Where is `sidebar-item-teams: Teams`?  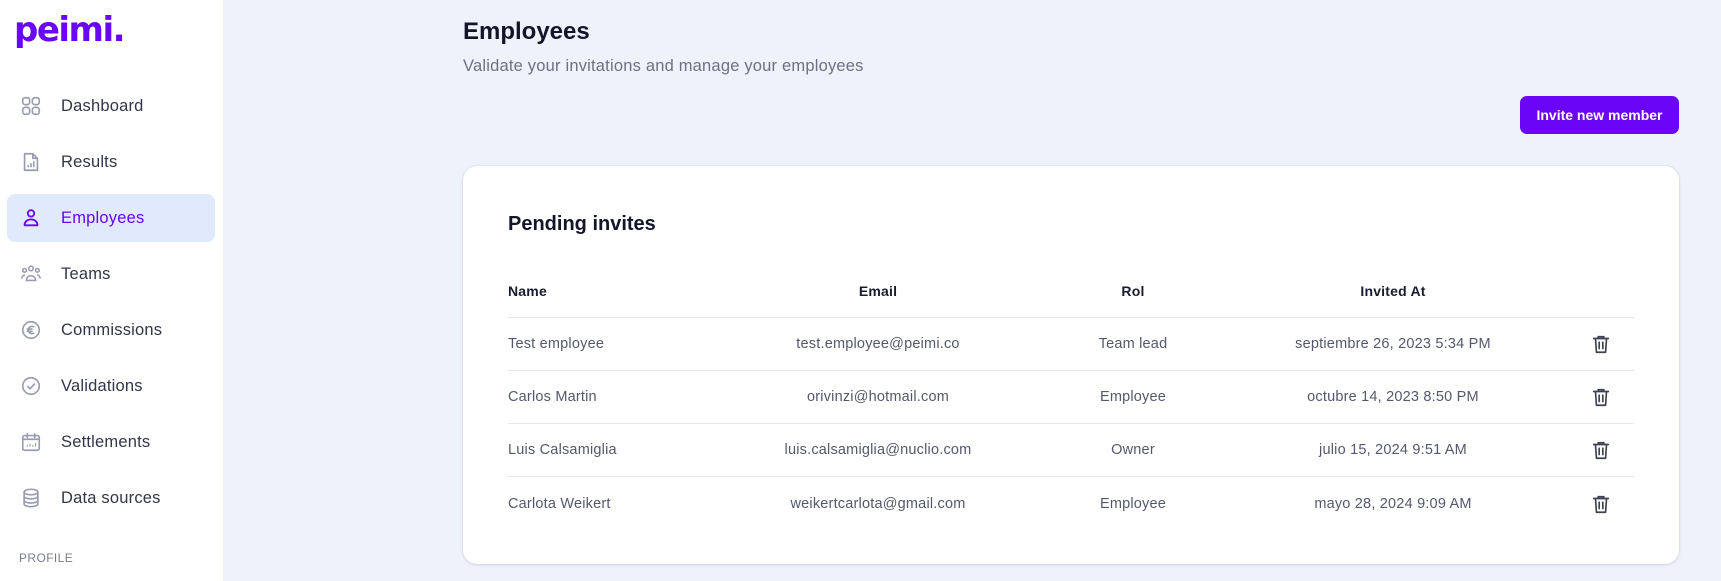 sidebar-item-teams: Teams is located at coordinates (111, 274).